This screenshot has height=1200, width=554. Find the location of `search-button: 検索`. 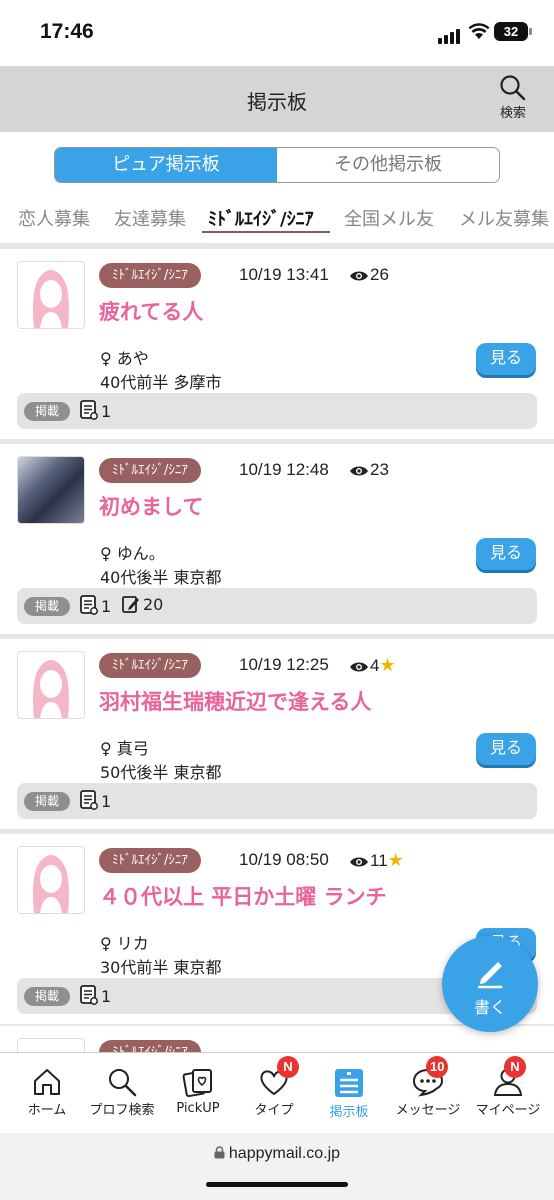

search-button: 検索 is located at coordinates (513, 100).